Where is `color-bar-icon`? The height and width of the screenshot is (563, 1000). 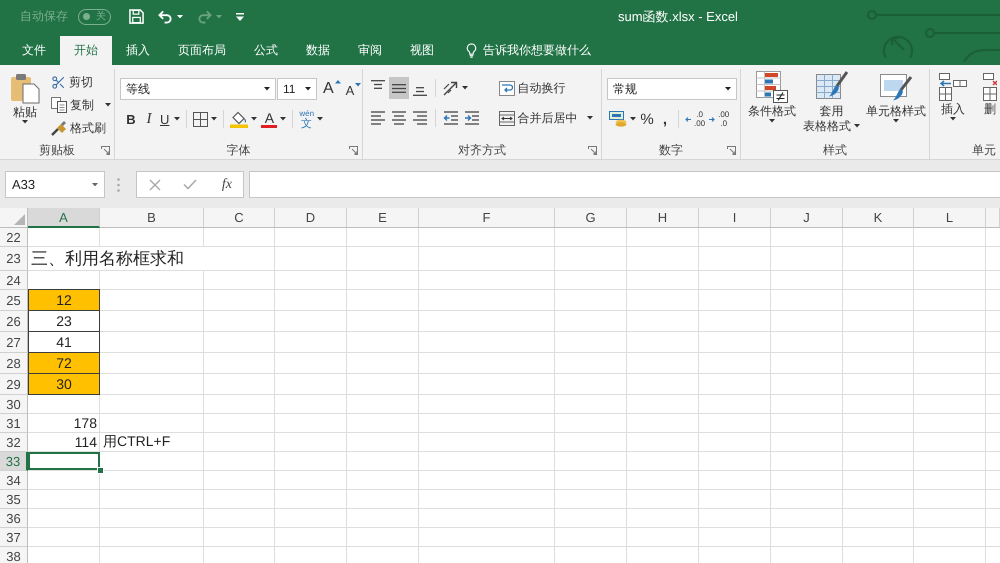
color-bar-icon is located at coordinates (269, 126).